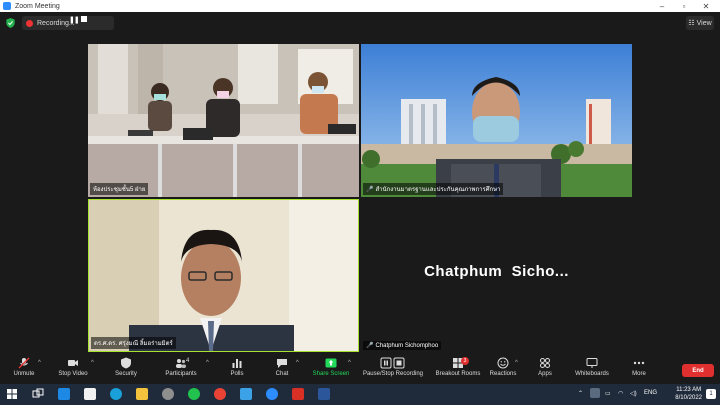 This screenshot has height=405, width=720. I want to click on video-tile-video-off: Chatphum Sicho... 🎤 Chatphum Sichomphoo, so click(496, 275).